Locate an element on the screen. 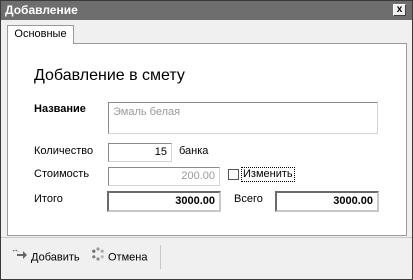 This screenshot has height=280, width=413. total-label: Всего is located at coordinates (248, 199).